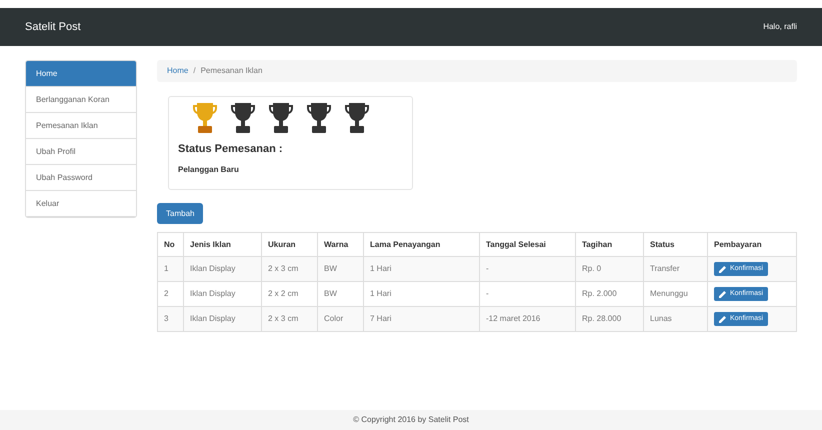 The height and width of the screenshot is (430, 822). What do you see at coordinates (209, 170) in the screenshot?
I see `status-value: Pelanggan Baru` at bounding box center [209, 170].